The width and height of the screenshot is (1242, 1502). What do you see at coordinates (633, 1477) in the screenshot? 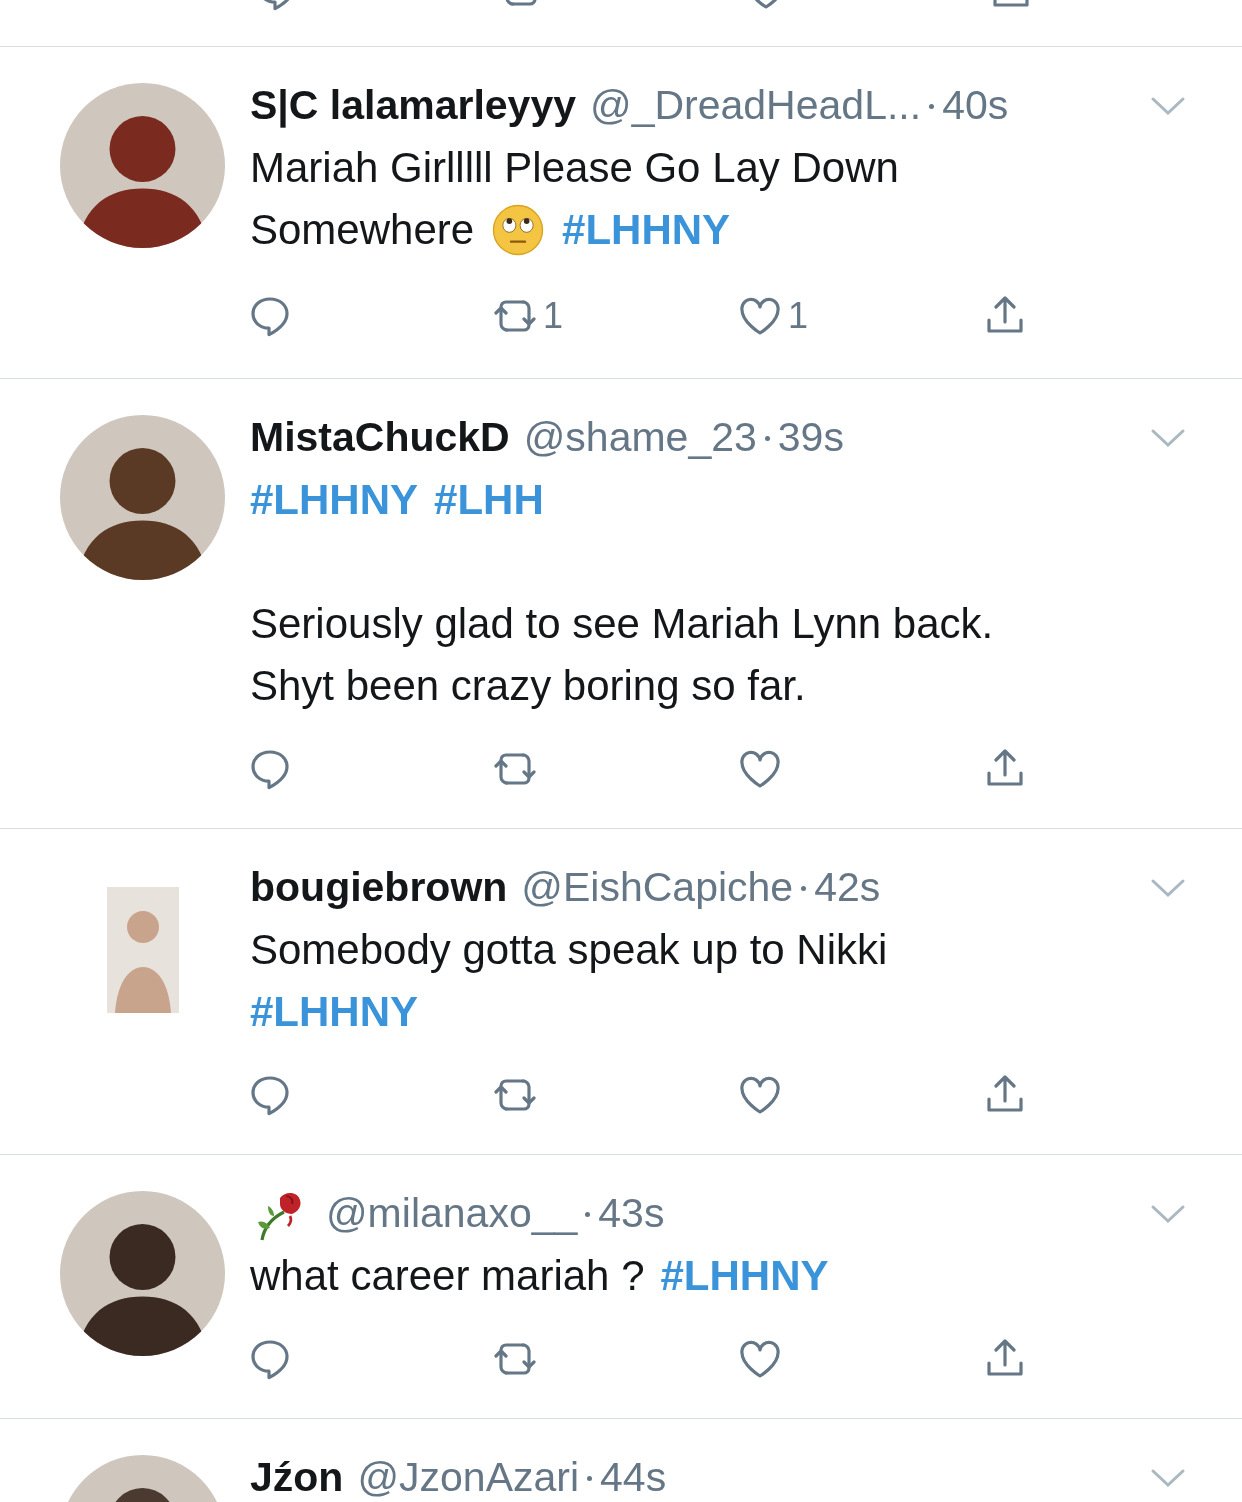
I see `timestamp: 44s` at bounding box center [633, 1477].